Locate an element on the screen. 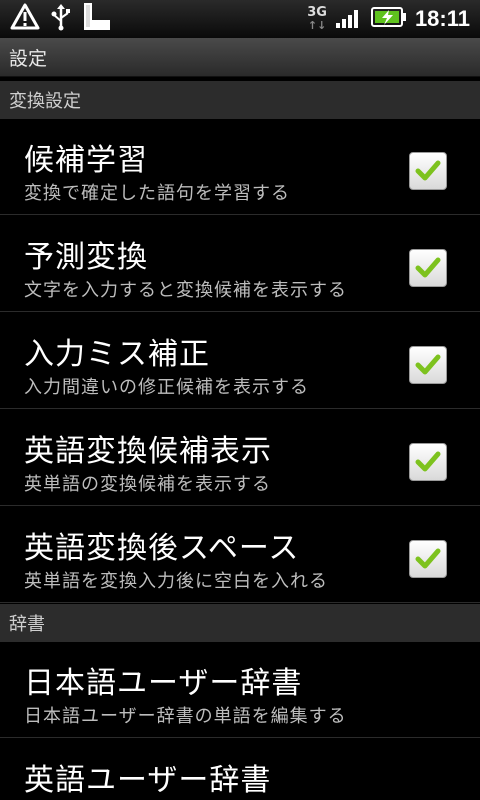  setting-title: 英語変換後スペース is located at coordinates (162, 548).